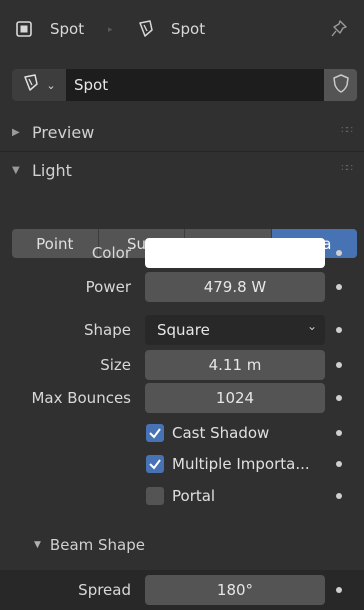  I want to click on power-field: 479.8 W, so click(235, 287).